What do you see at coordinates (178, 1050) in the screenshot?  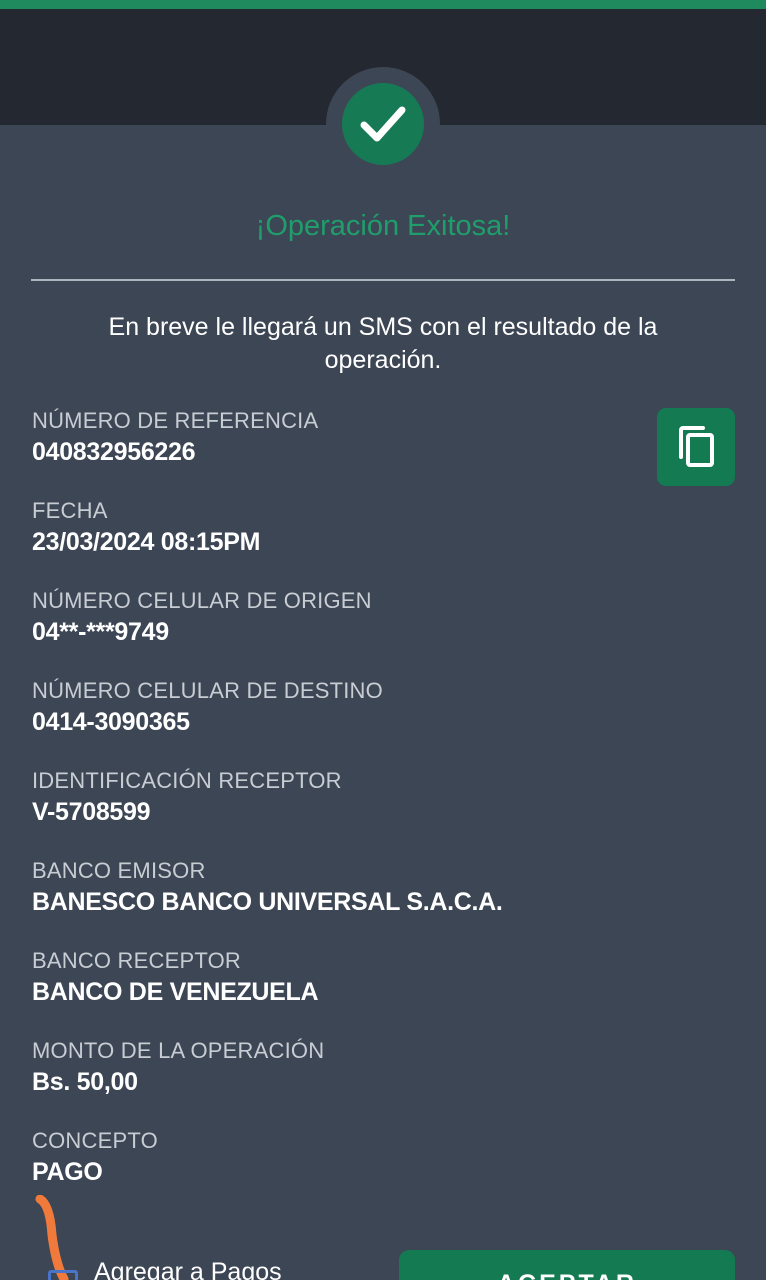 I see `field-label: MONTO DE LA OPERACIÓN` at bounding box center [178, 1050].